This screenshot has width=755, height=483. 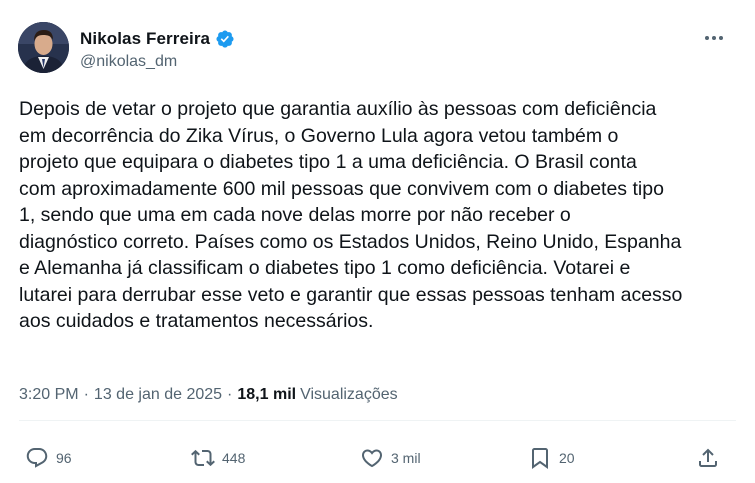 I want to click on views-label: Visualizações, so click(x=349, y=395).